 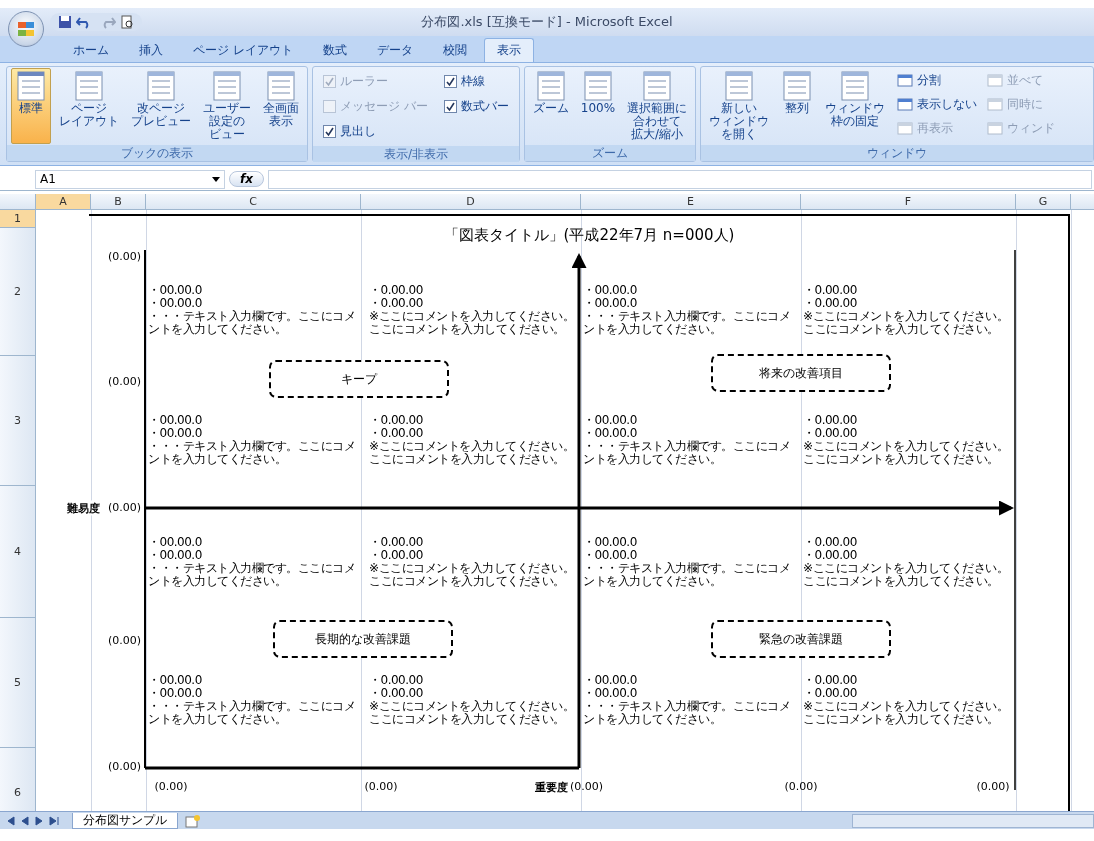 I want to click on ribbon-button: ウィンドウ 枠の固定, so click(x=855, y=106).